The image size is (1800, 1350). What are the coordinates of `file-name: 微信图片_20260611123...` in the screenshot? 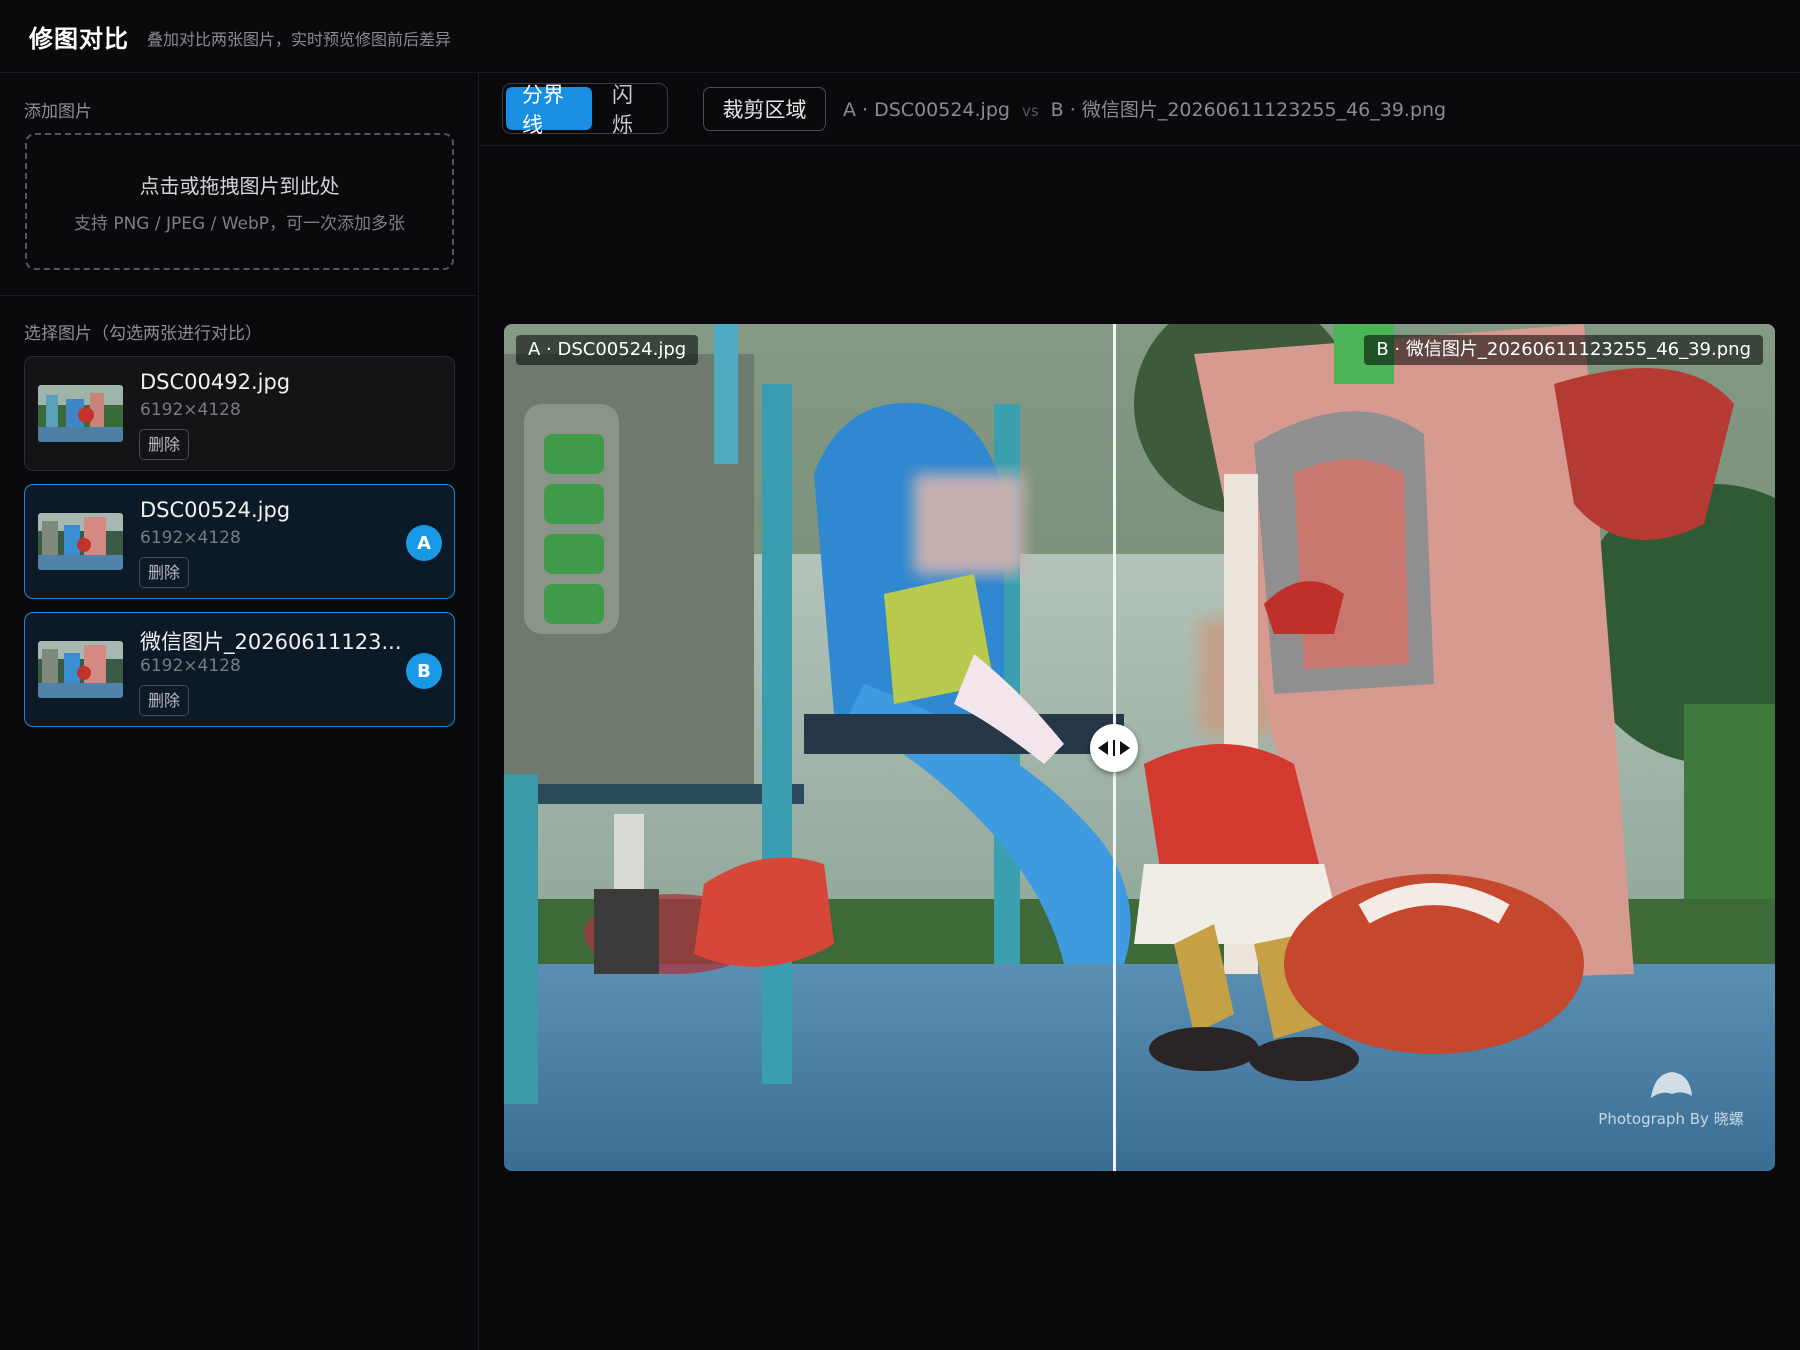 It's located at (271, 642).